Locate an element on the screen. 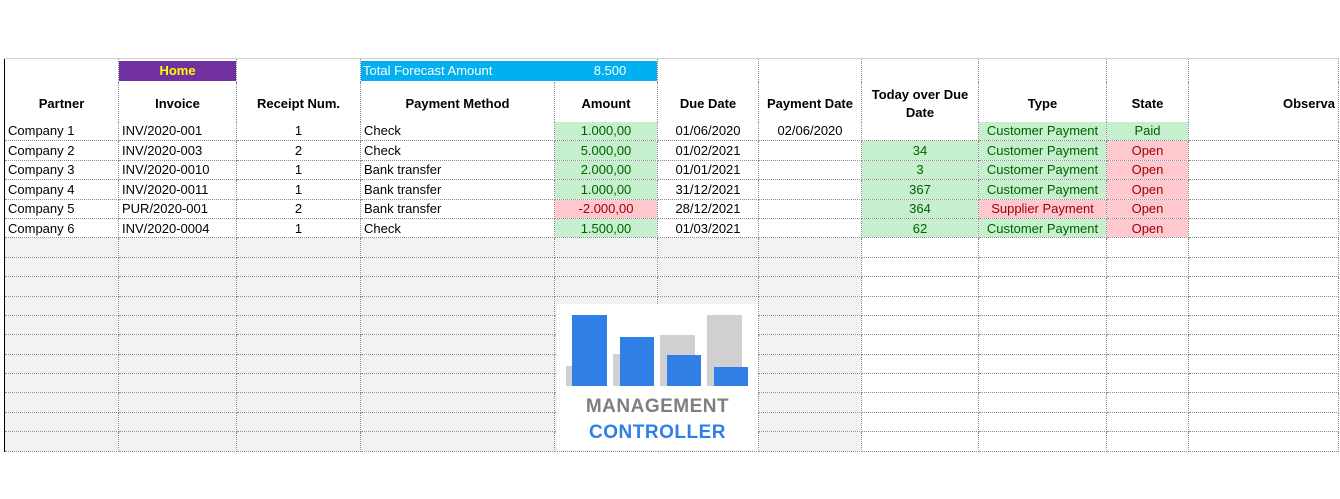 The image size is (1340, 499). cell-over: 62 is located at coordinates (920, 228).